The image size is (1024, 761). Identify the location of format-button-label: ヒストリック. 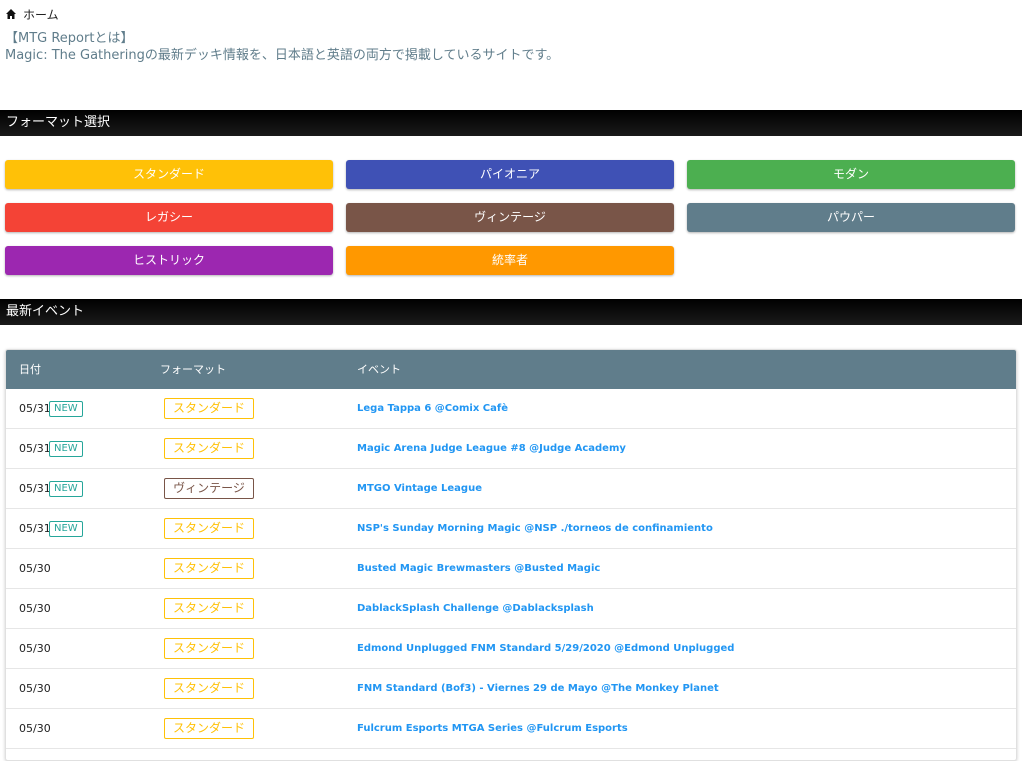
(168, 260).